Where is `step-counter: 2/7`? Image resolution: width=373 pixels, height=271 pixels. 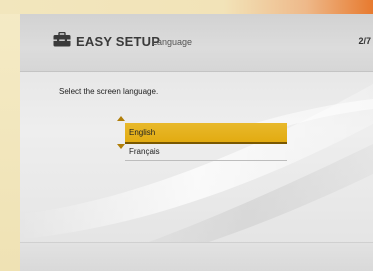
step-counter: 2/7 is located at coordinates (364, 41).